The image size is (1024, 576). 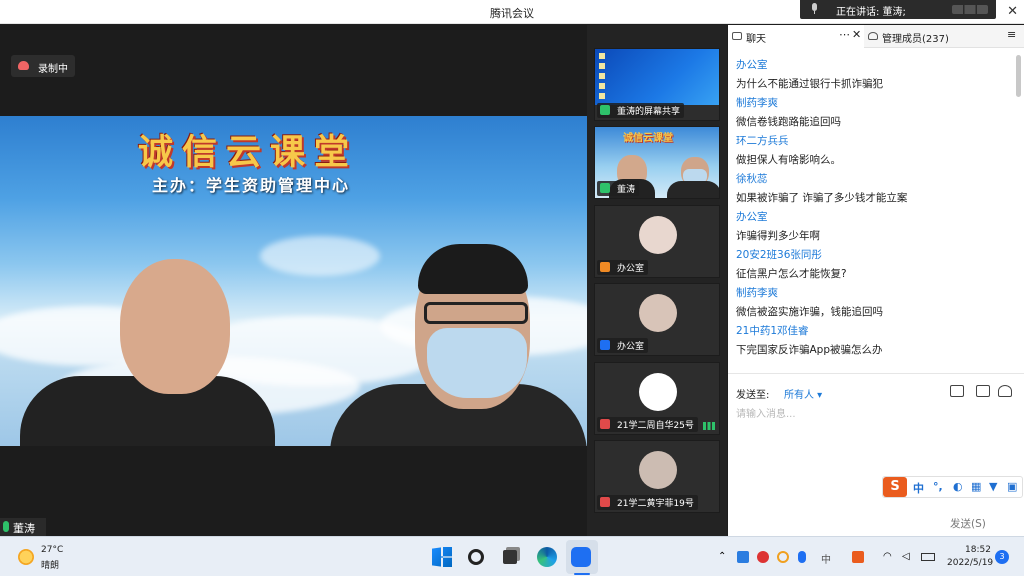 I want to click on battery-icon, so click(x=928, y=557).